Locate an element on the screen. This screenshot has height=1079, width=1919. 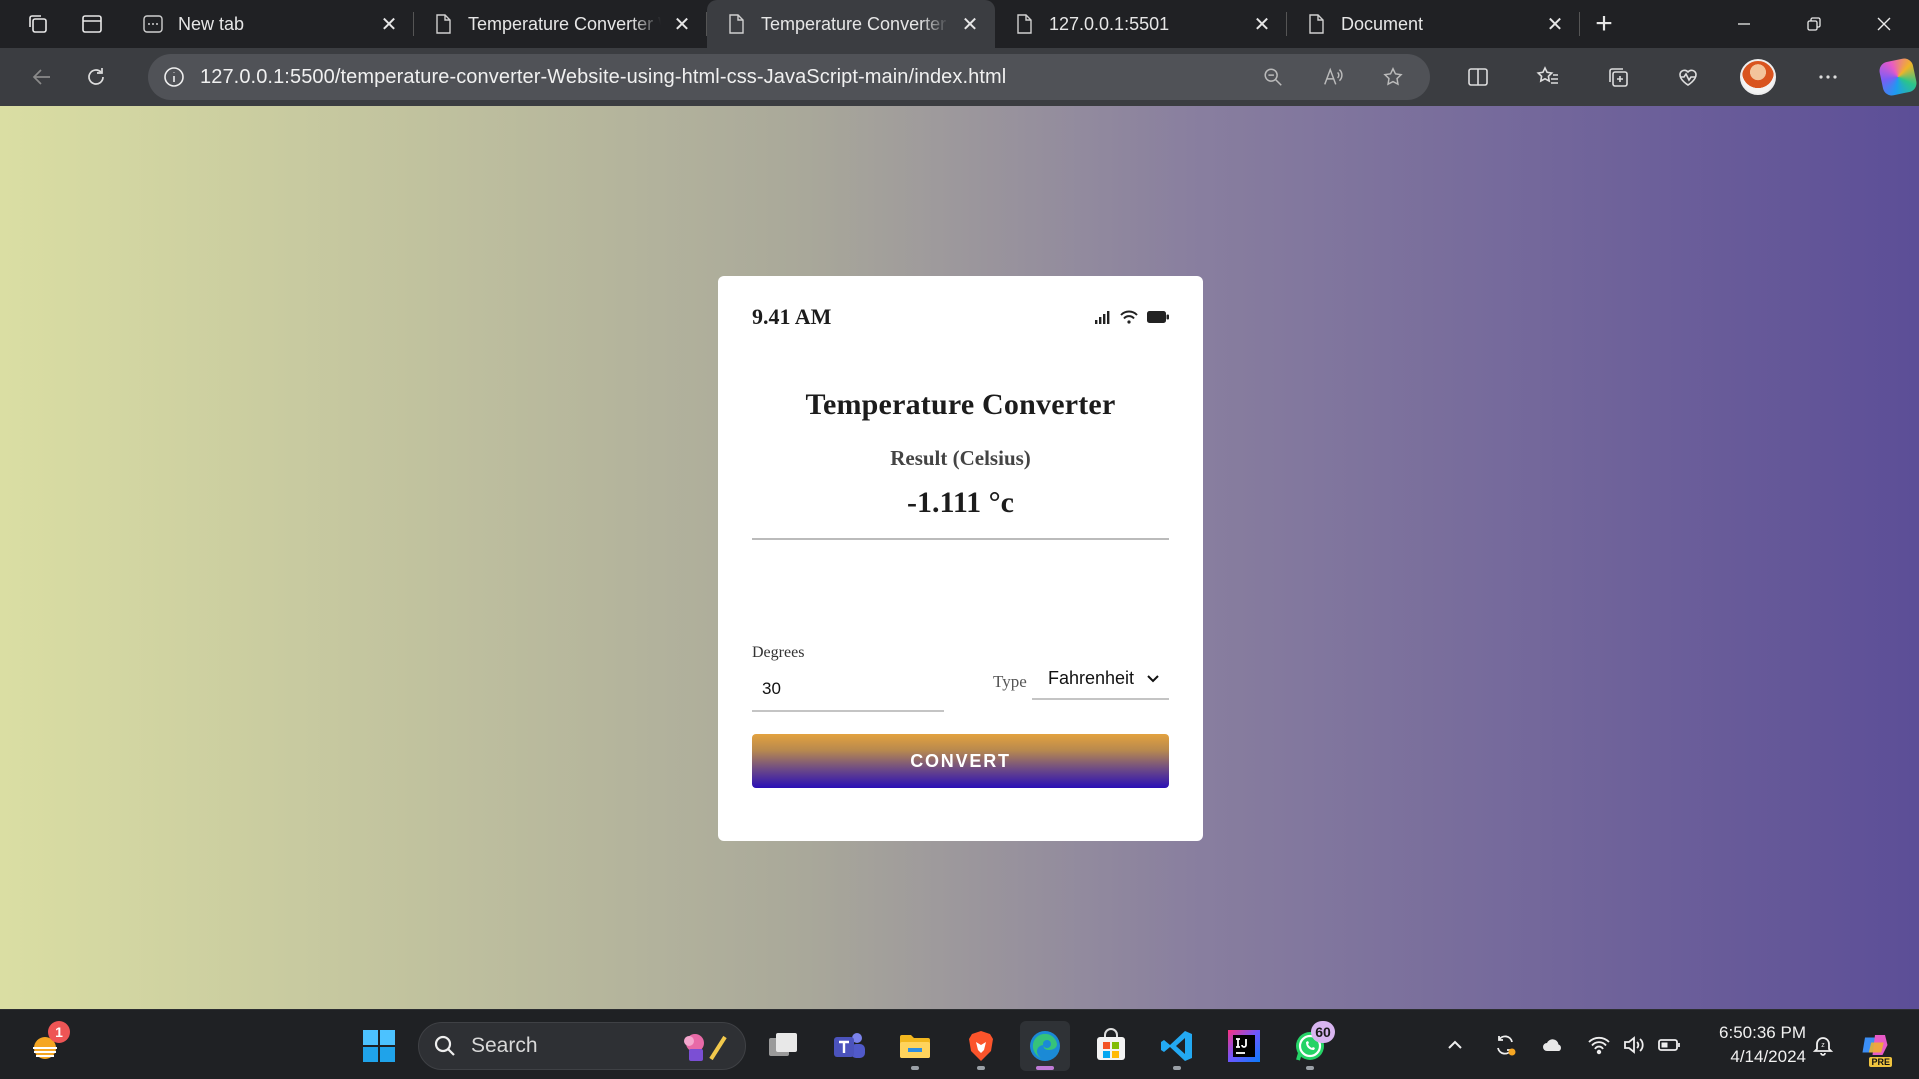
convert-button: CONVERT is located at coordinates (960, 761).